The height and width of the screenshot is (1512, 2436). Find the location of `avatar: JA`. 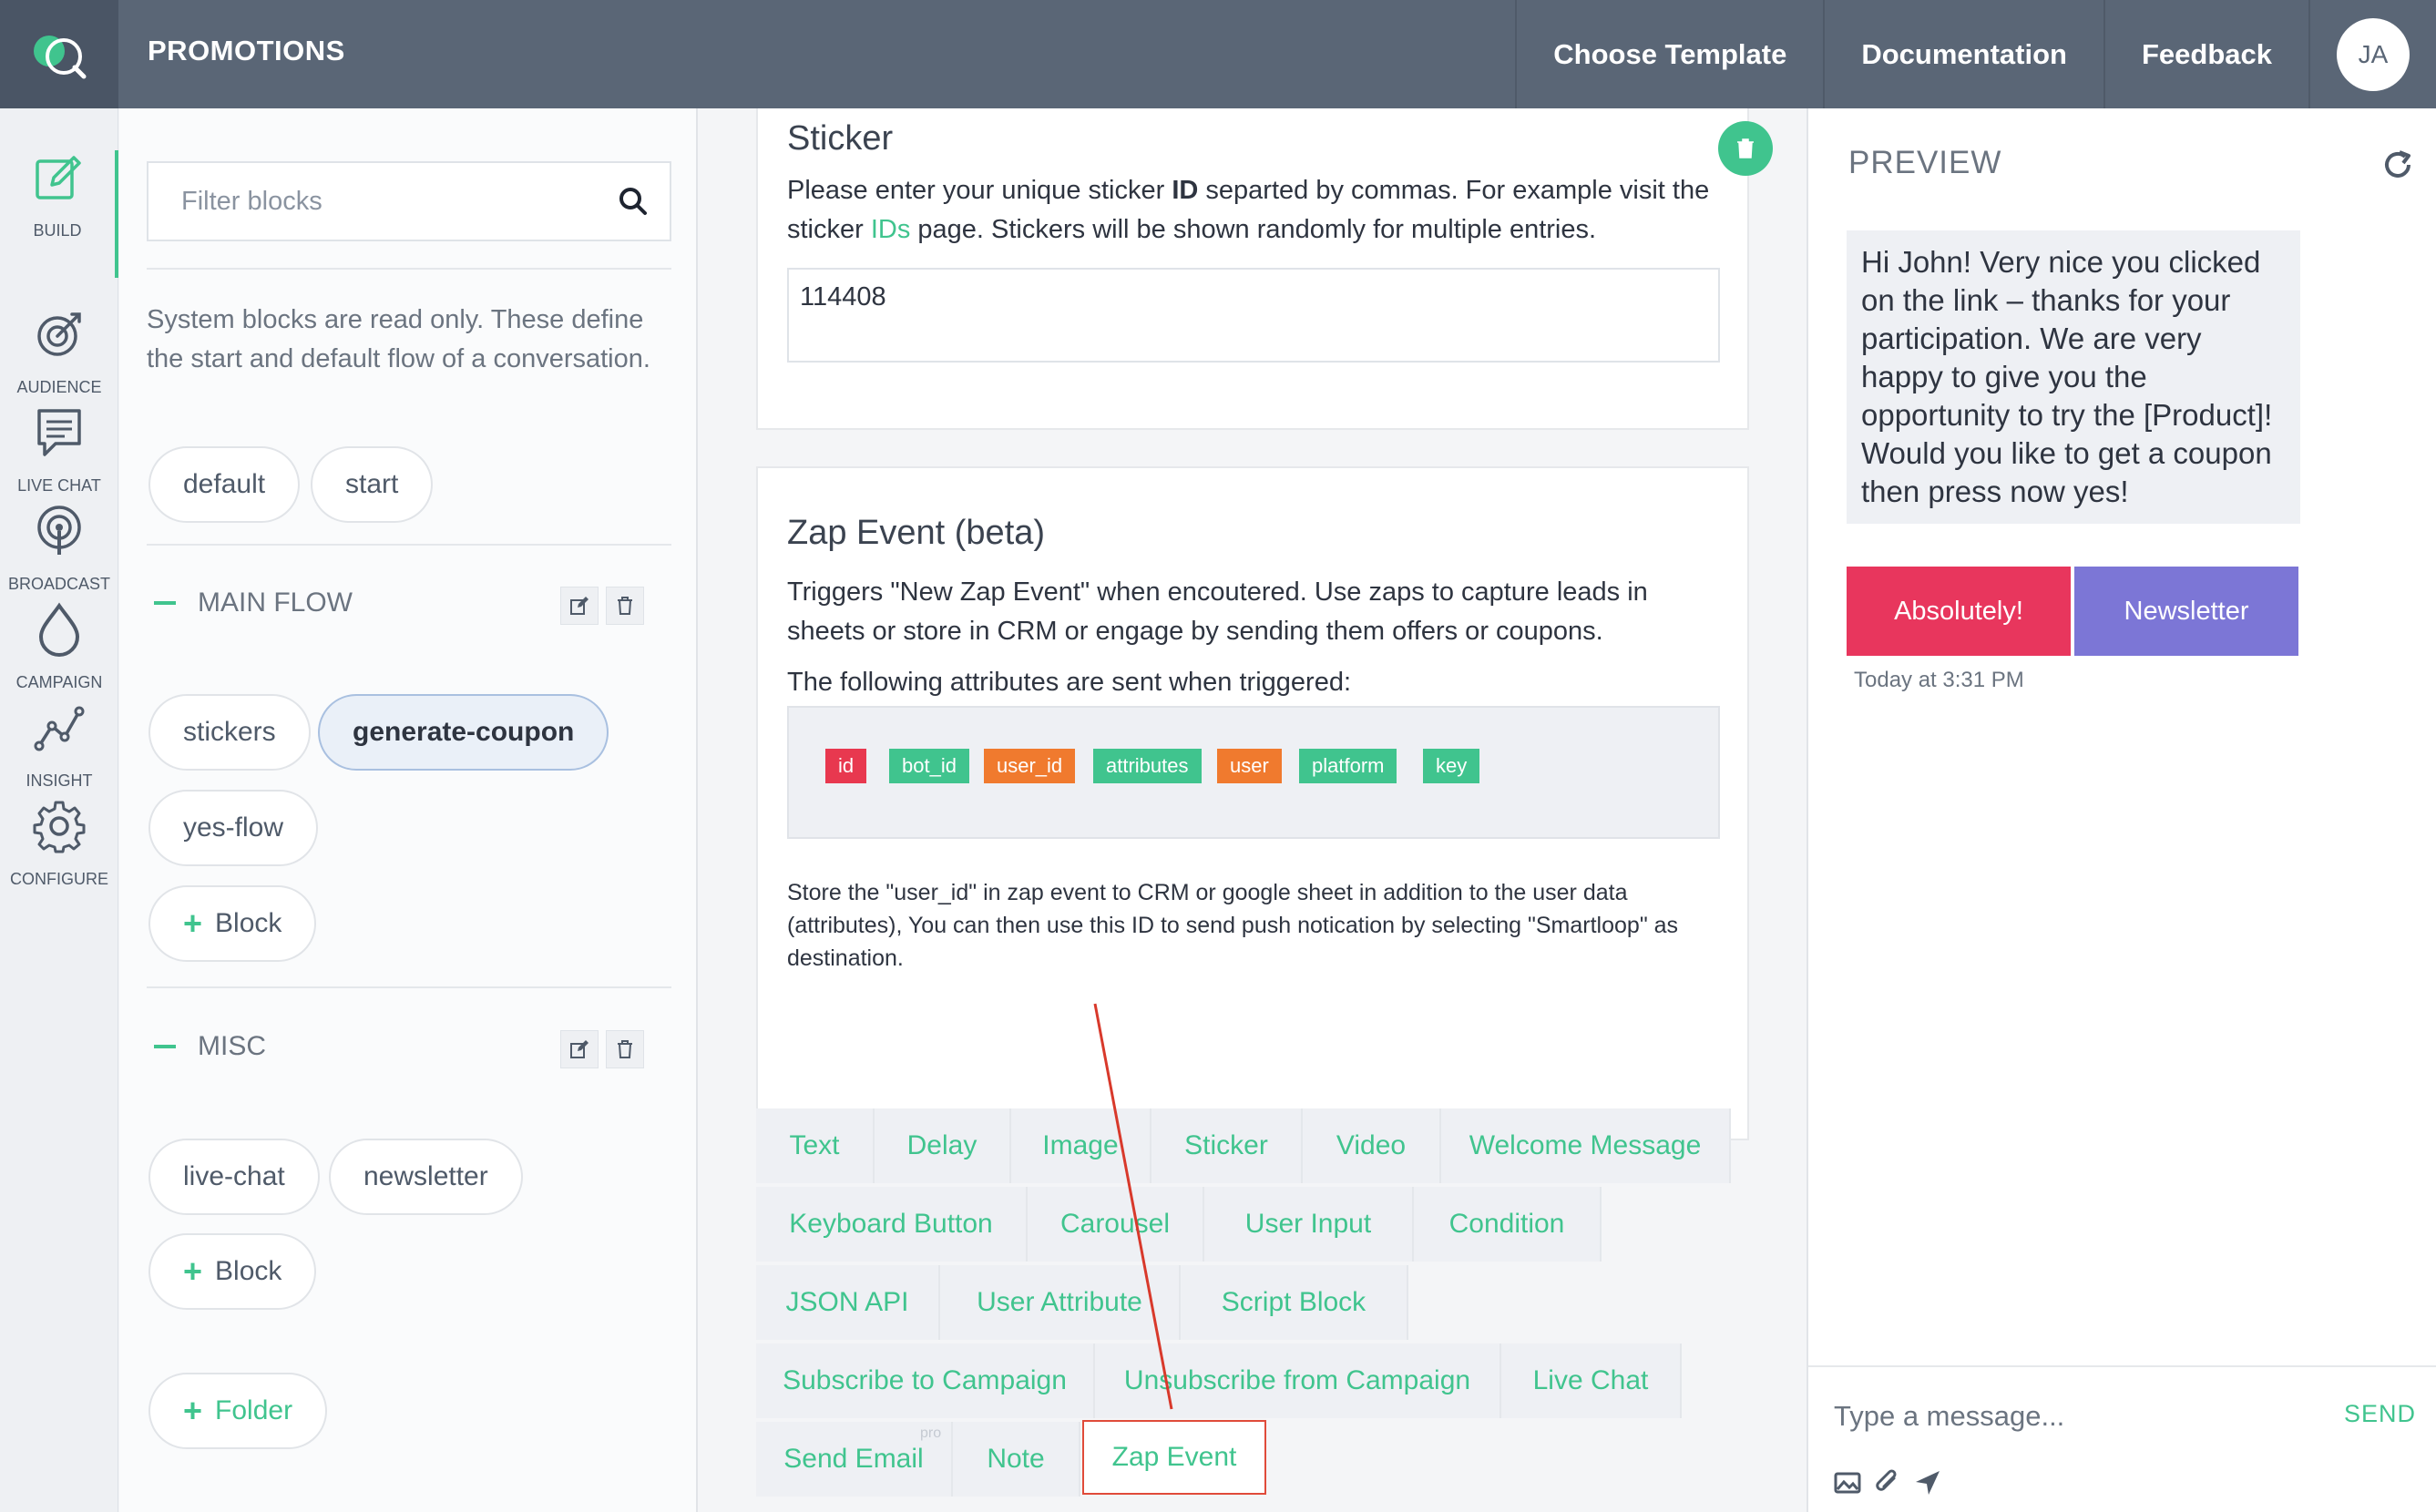

avatar: JA is located at coordinates (2373, 54).